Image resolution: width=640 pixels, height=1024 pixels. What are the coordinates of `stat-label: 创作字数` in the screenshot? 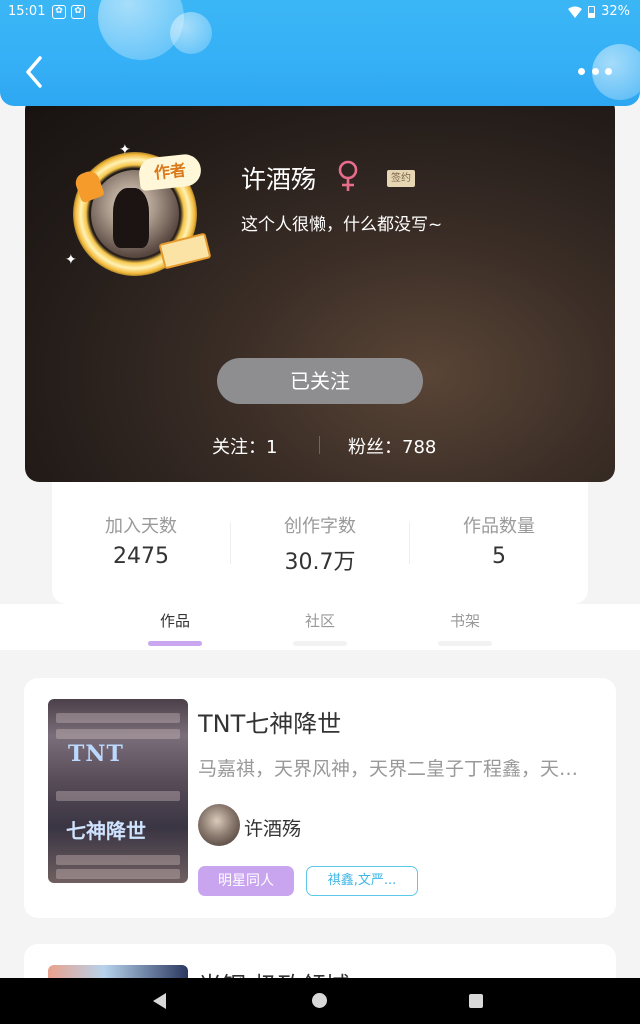 It's located at (320, 526).